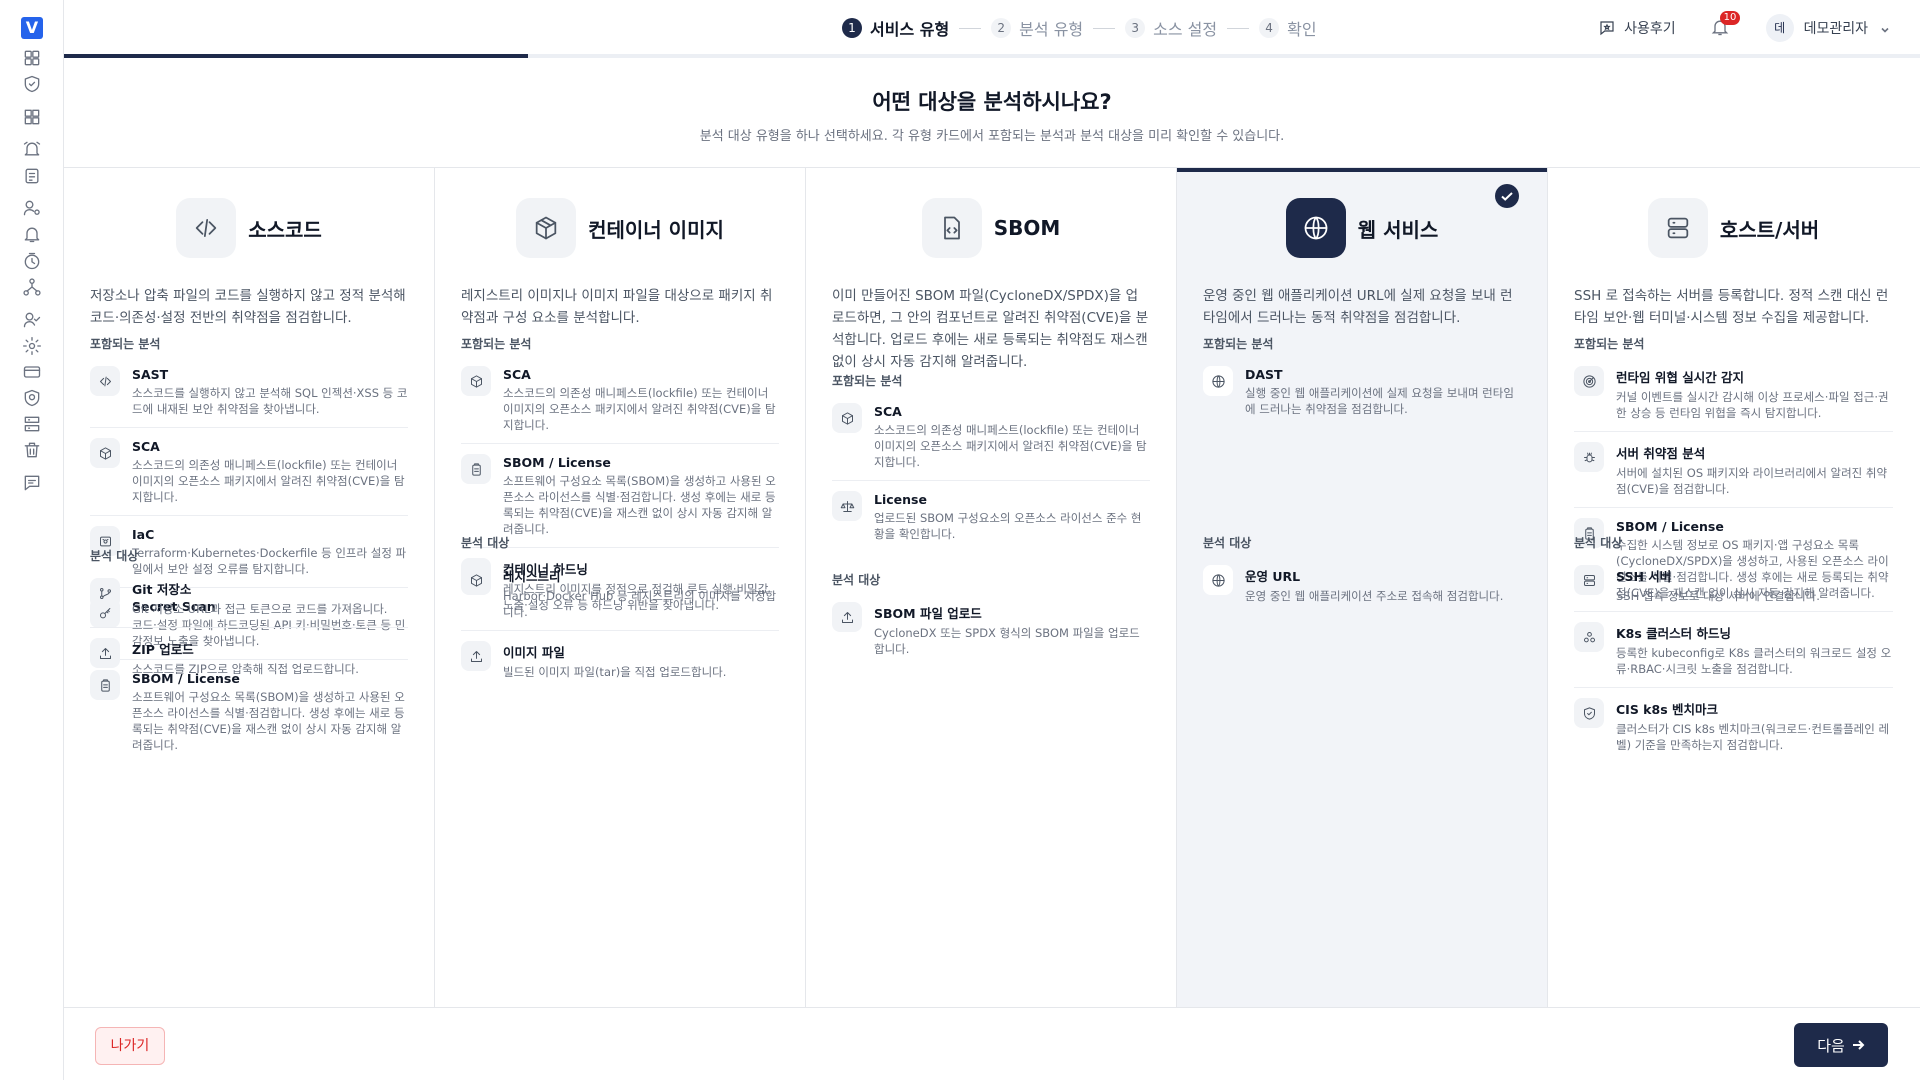 This screenshot has width=1920, height=1080. What do you see at coordinates (1661, 453) in the screenshot?
I see `item-title: 서버 취약점 분석` at bounding box center [1661, 453].